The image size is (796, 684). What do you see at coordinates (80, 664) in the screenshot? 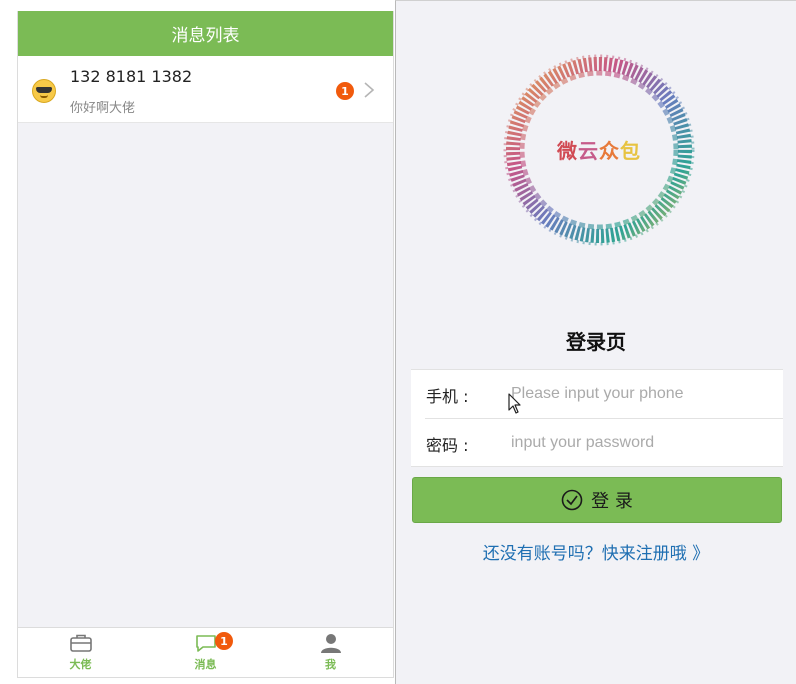
I see `tab-label: 大佬` at bounding box center [80, 664].